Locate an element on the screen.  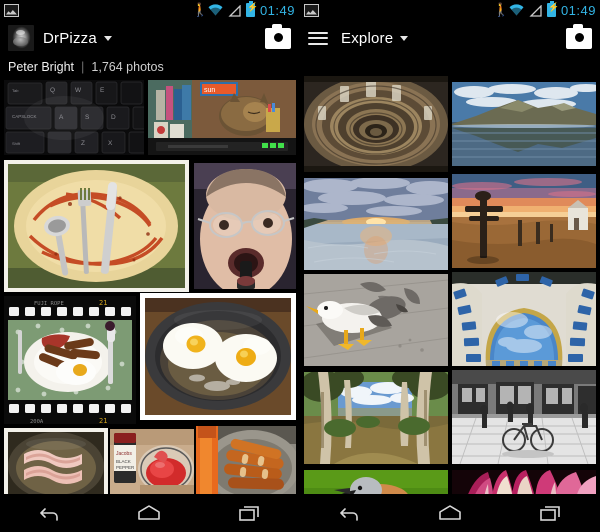
photo-bird-green is located at coordinates (376, 482).